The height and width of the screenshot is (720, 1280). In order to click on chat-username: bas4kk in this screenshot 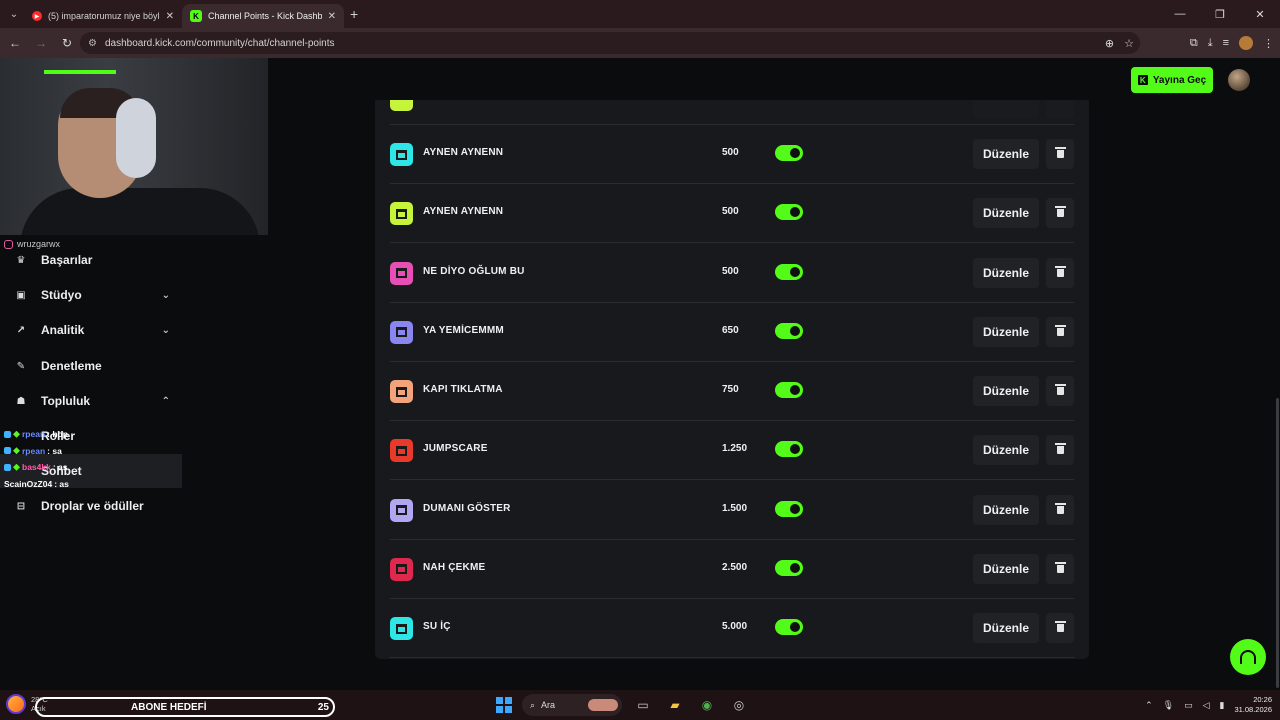, I will do `click(36, 467)`.